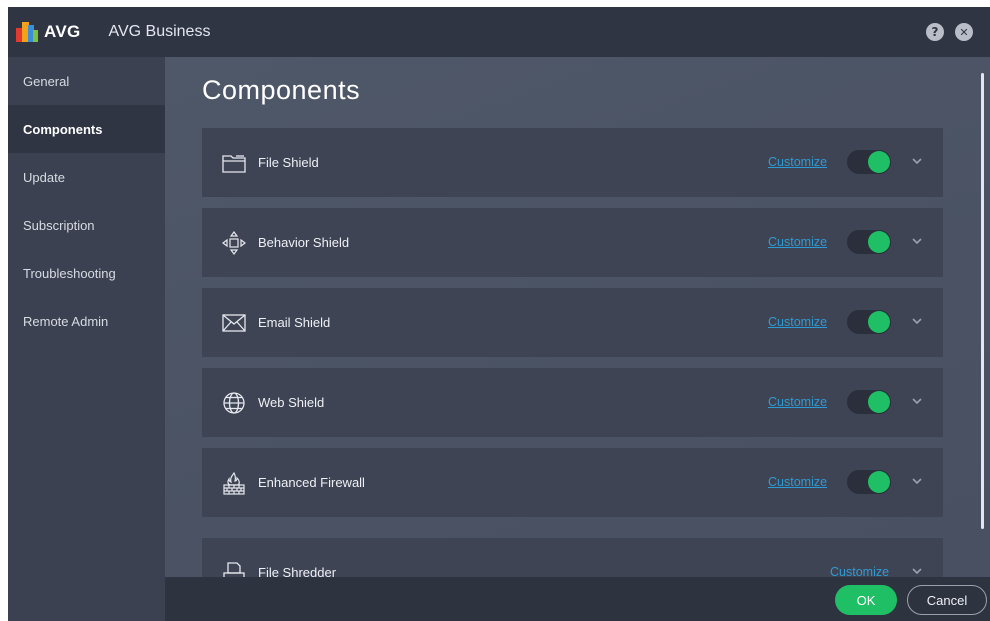  I want to click on app-title: AVG Business, so click(159, 31).